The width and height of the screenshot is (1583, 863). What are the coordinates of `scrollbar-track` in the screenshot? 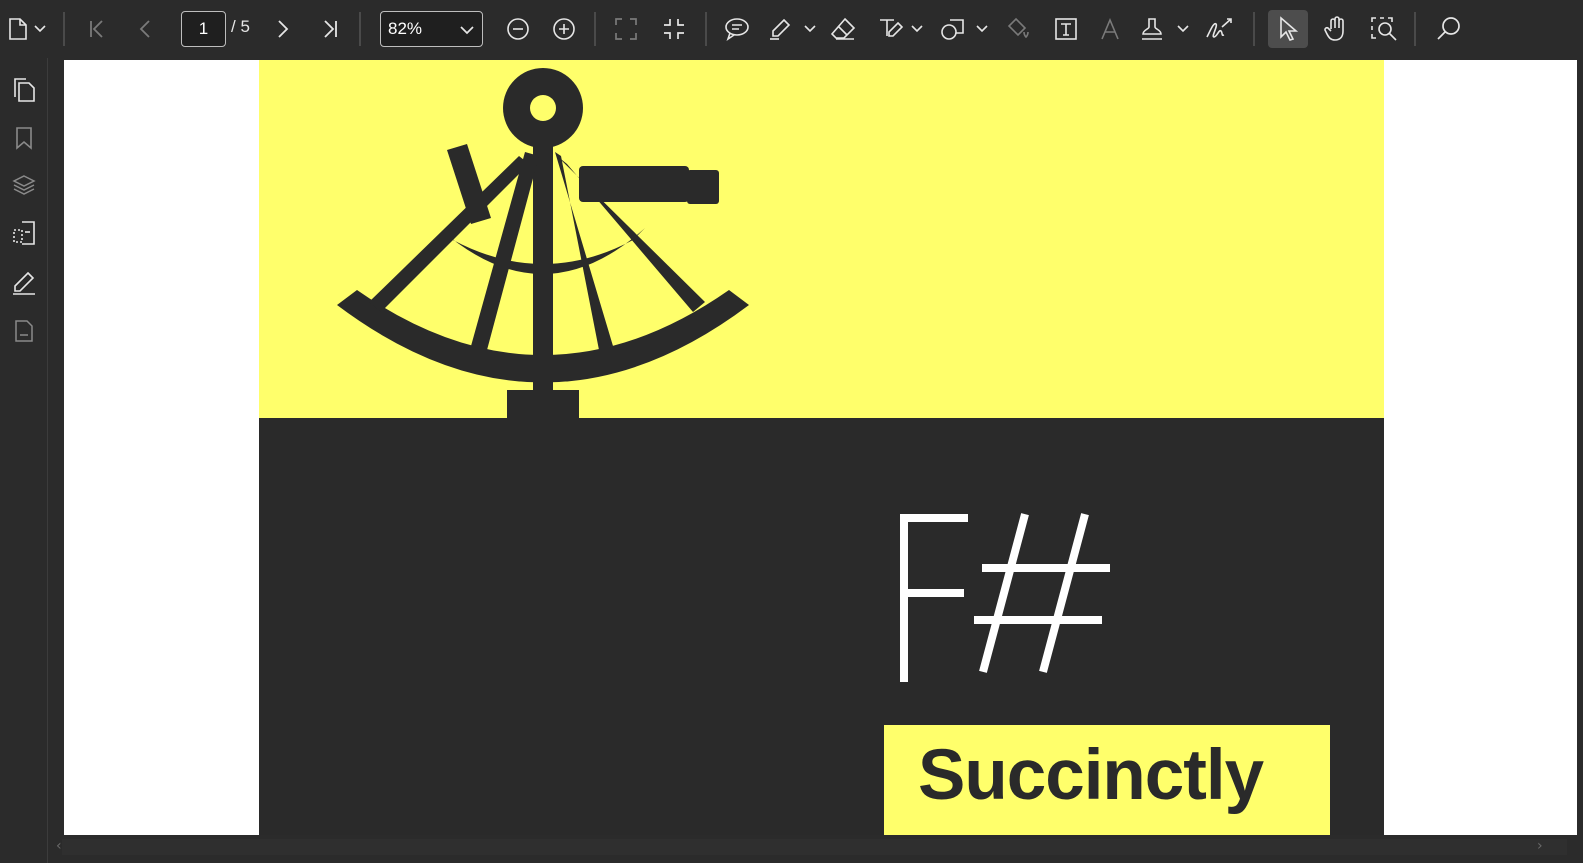 It's located at (814, 847).